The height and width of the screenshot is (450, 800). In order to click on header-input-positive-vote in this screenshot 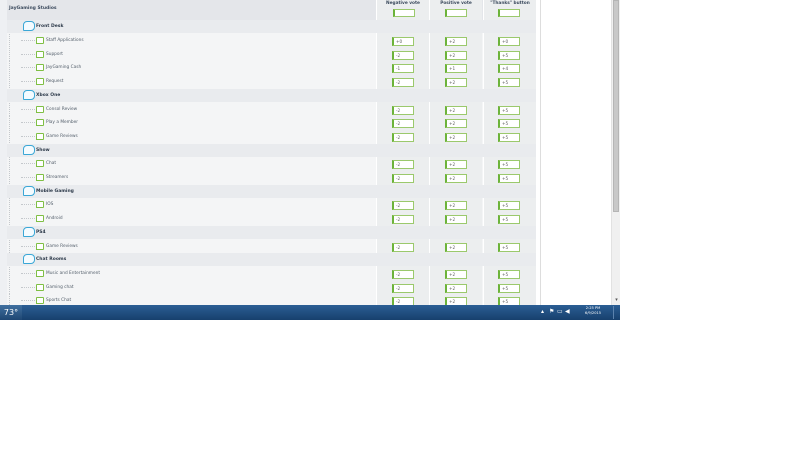, I will do `click(456, 13)`.